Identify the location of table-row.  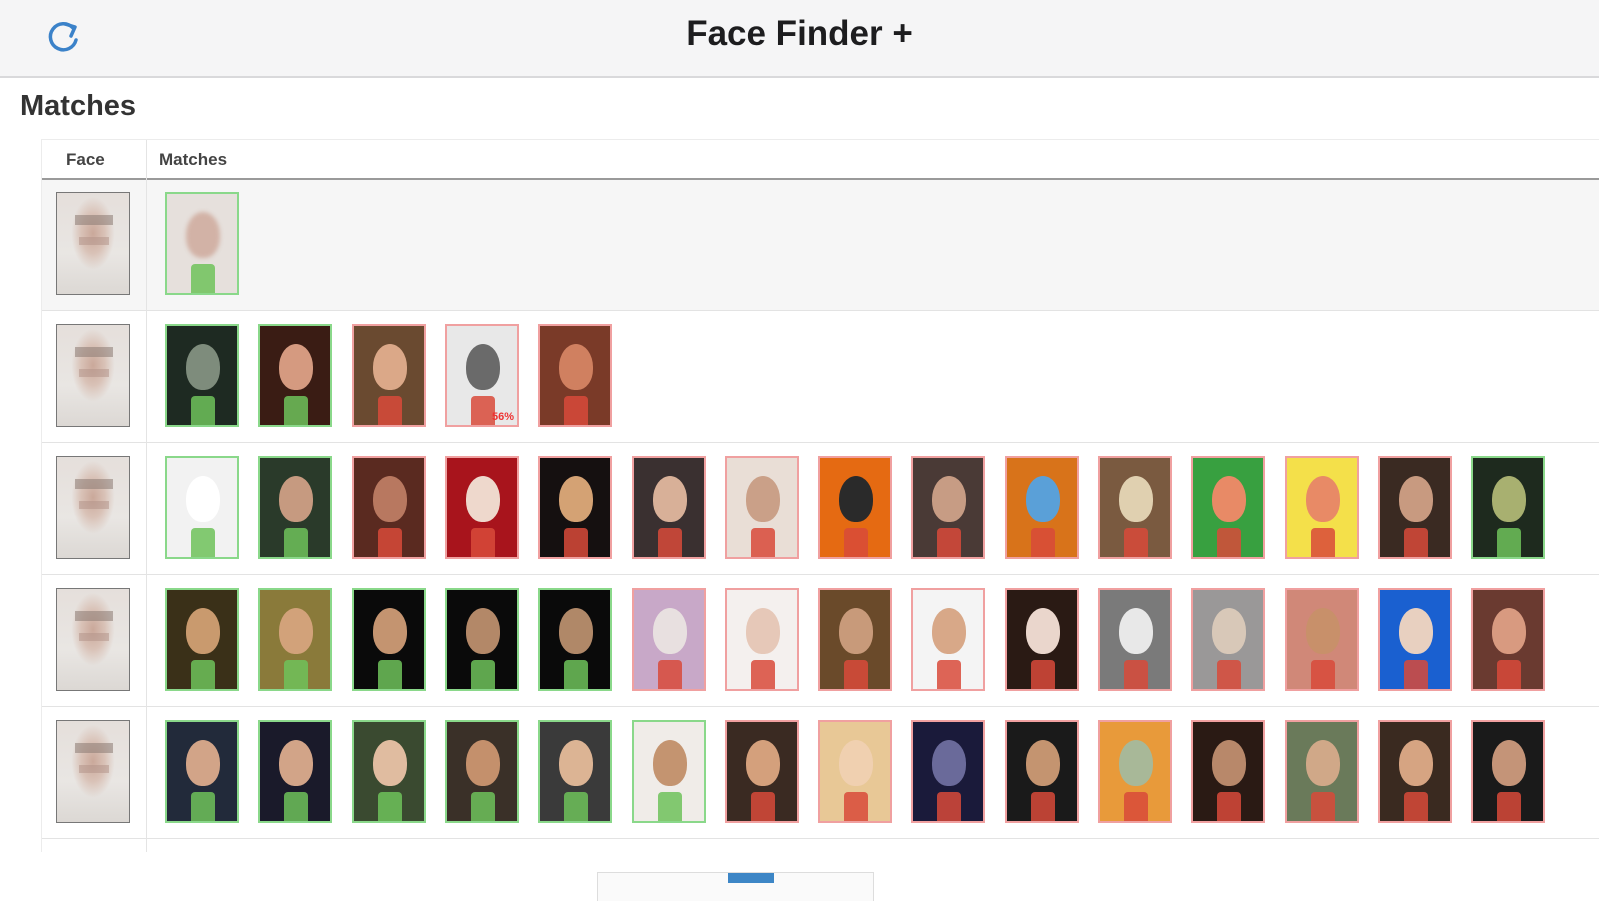
(820, 245).